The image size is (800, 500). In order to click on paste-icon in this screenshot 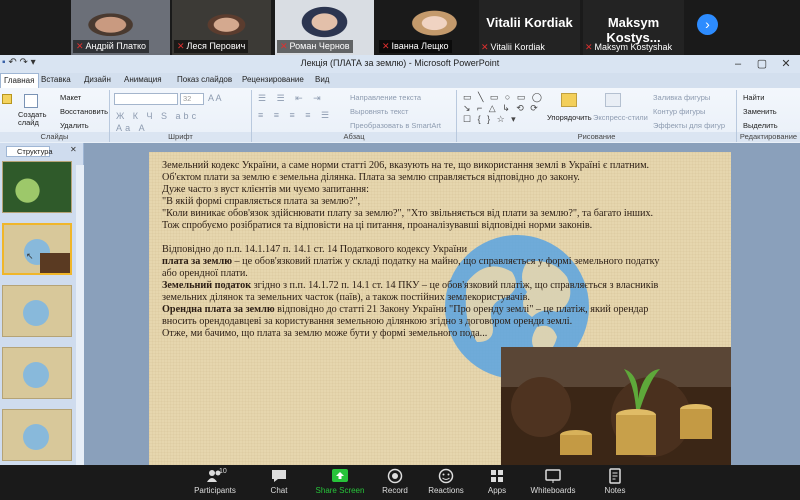, I will do `click(7, 99)`.